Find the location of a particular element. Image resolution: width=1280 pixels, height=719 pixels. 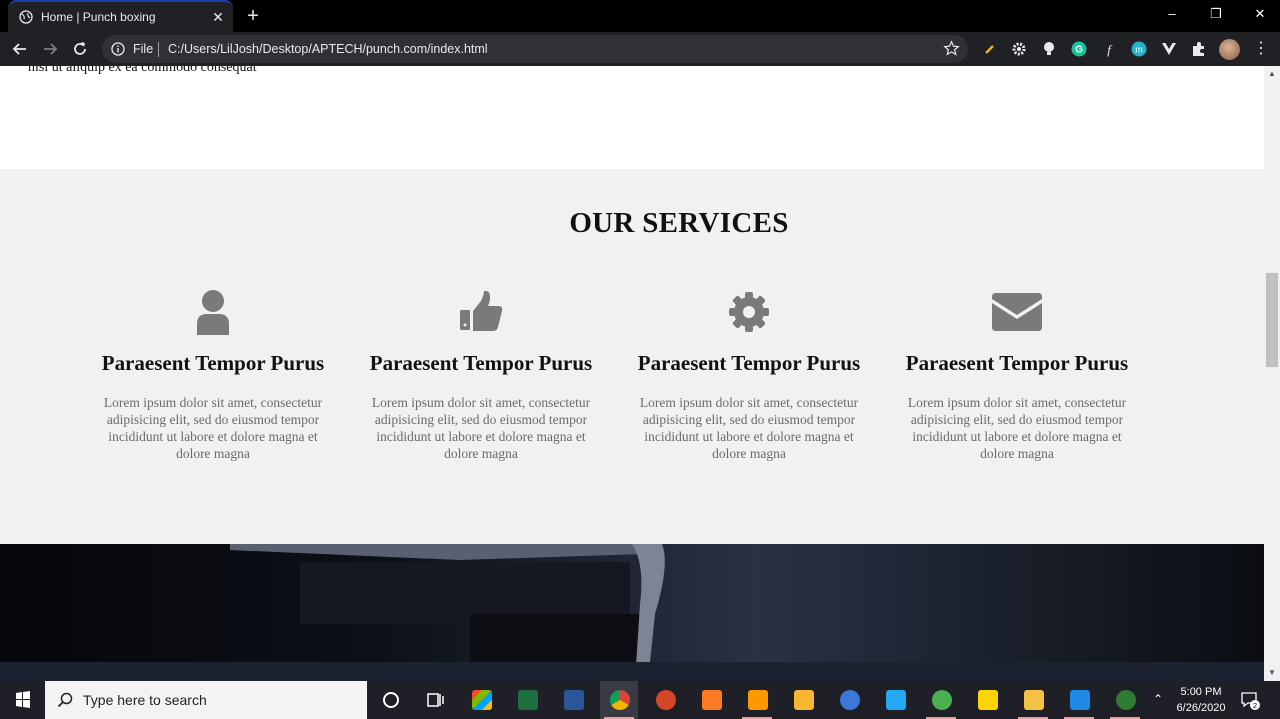

chrome-icon is located at coordinates (620, 700).